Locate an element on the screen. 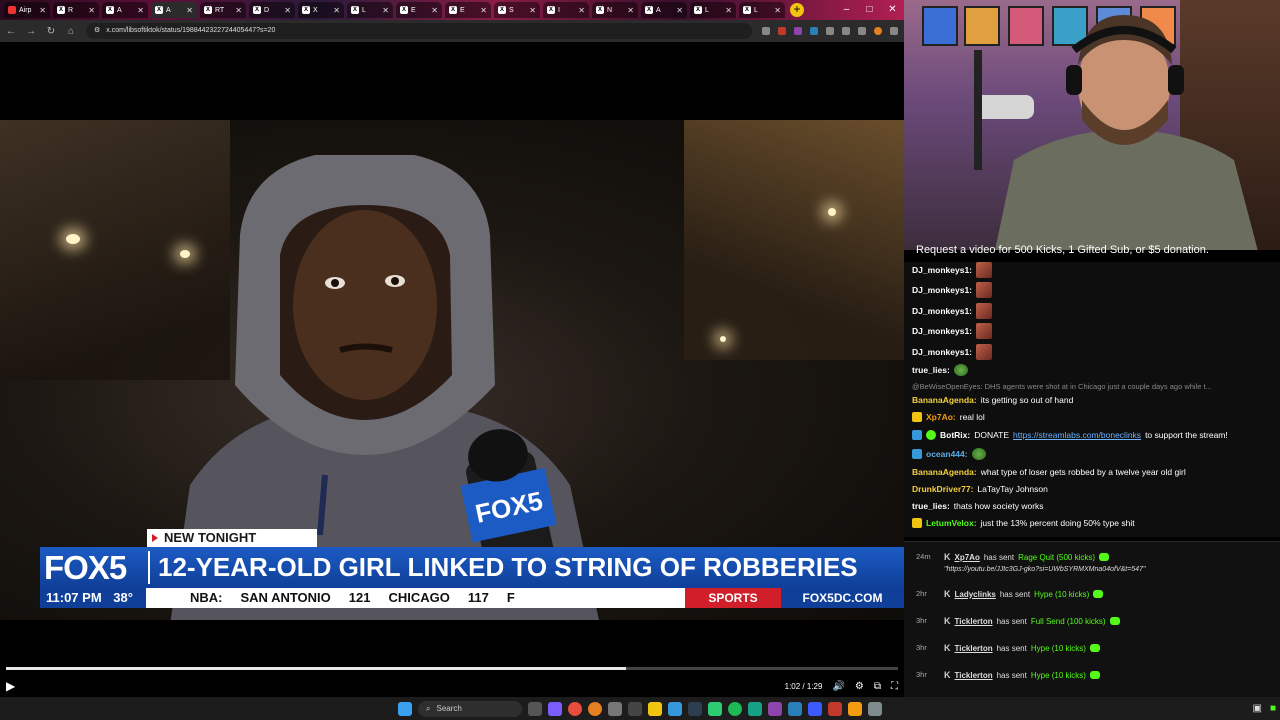 The width and height of the screenshot is (1280, 720). site-info-icon: ⚙ is located at coordinates (97, 31).